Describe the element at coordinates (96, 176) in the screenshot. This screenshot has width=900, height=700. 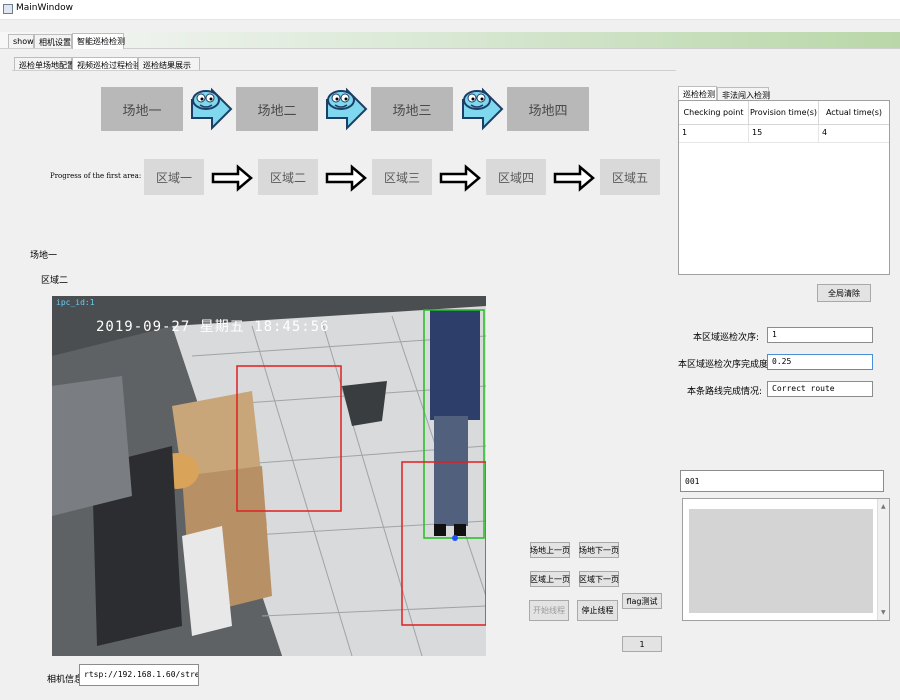
I see `progress-label: Progress of the first area:` at that location.